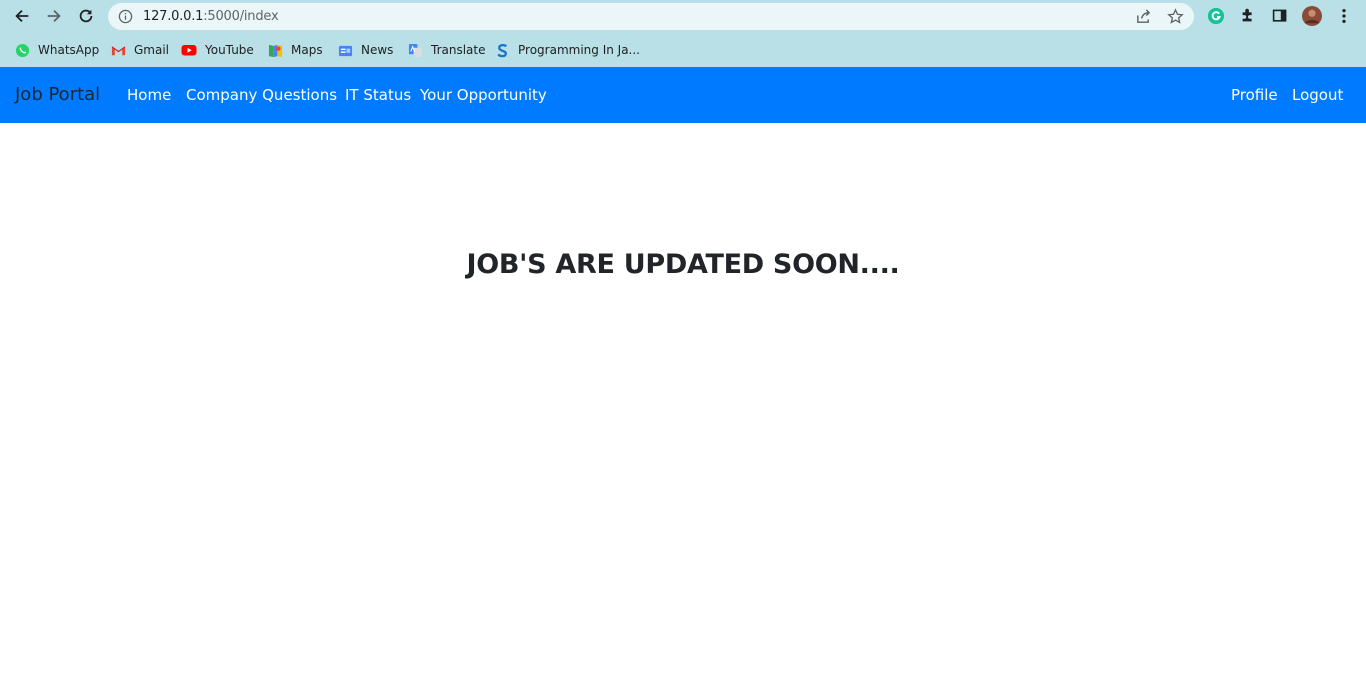 The image size is (1366, 688). Describe the element at coordinates (1317, 95) in the screenshot. I see `nav-link-logout: Logout` at that location.